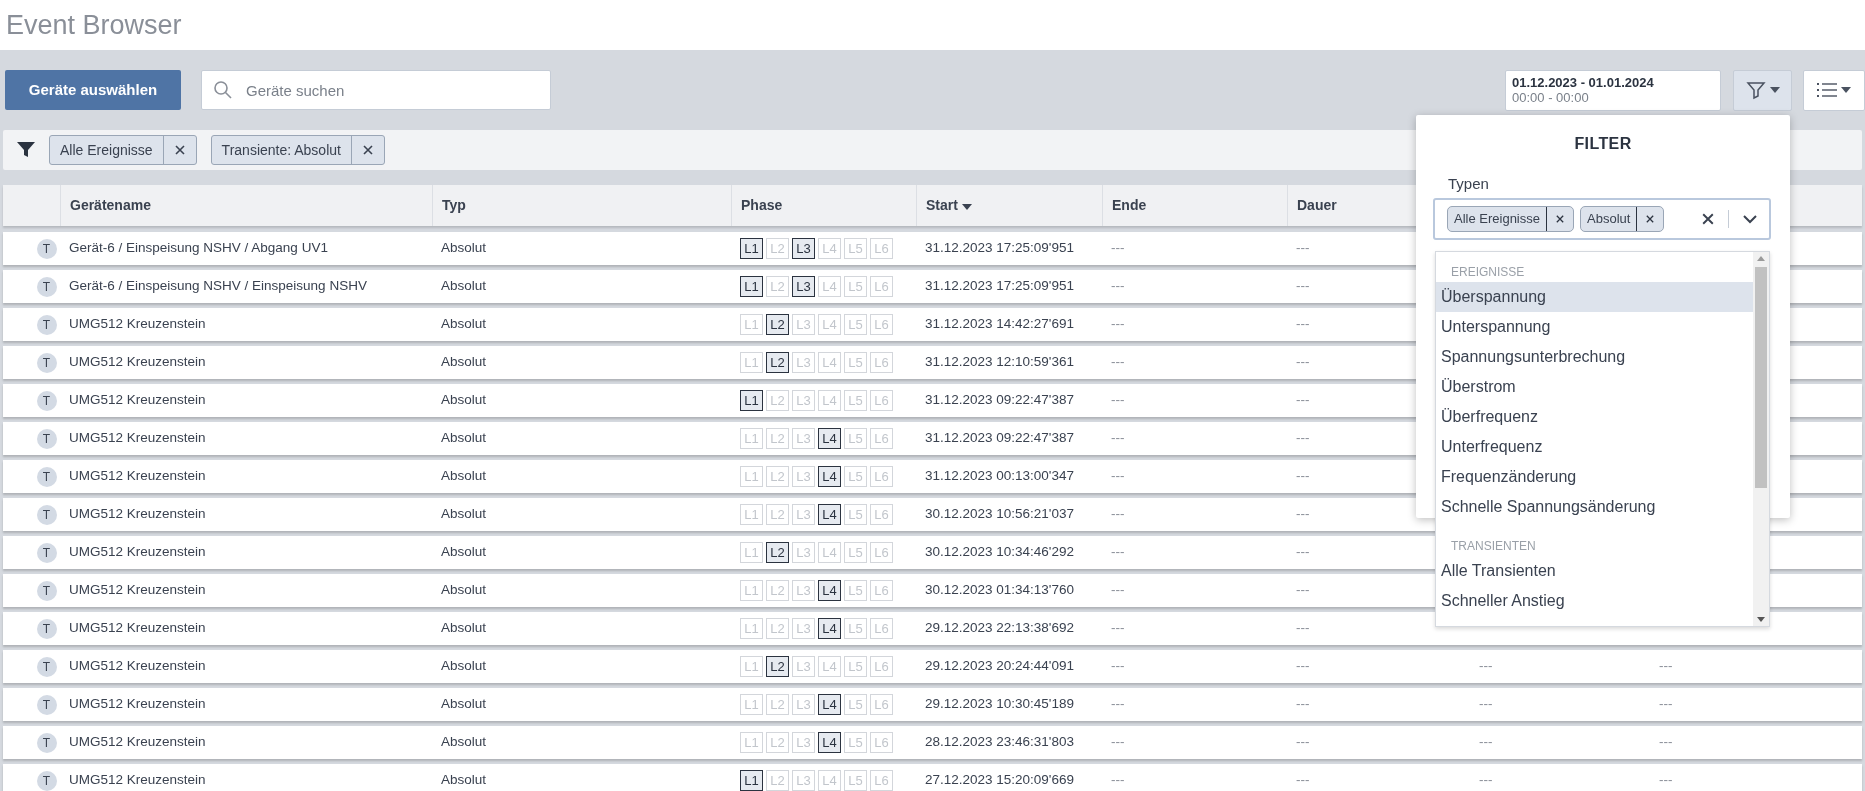 This screenshot has height=791, width=1865. I want to click on option-item: Spannungsunterbrechung, so click(1594, 357).